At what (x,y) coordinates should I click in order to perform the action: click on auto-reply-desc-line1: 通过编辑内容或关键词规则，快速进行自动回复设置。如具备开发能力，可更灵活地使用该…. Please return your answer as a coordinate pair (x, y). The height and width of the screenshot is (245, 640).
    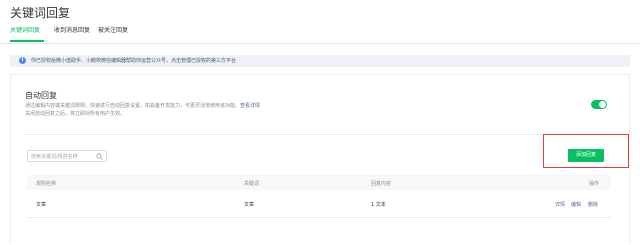
    Looking at the image, I should click on (133, 106).